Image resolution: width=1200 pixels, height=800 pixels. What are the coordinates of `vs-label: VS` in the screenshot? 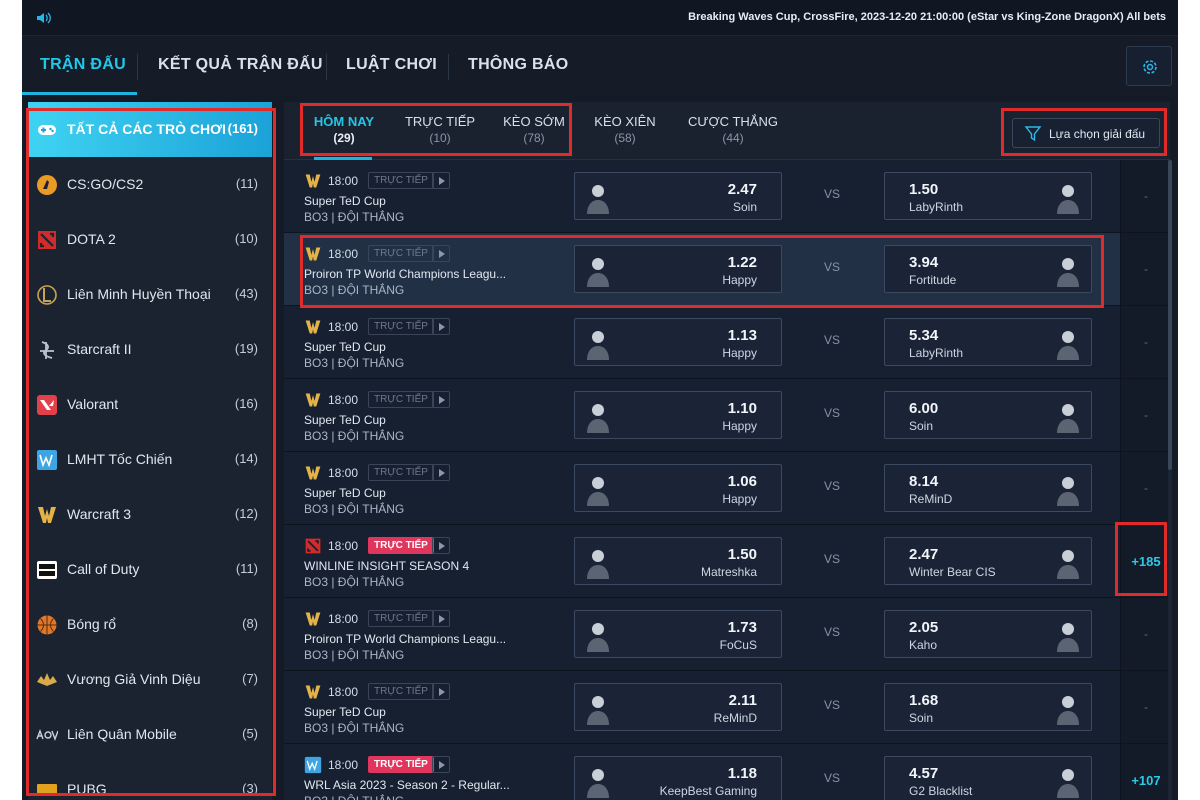 It's located at (832, 267).